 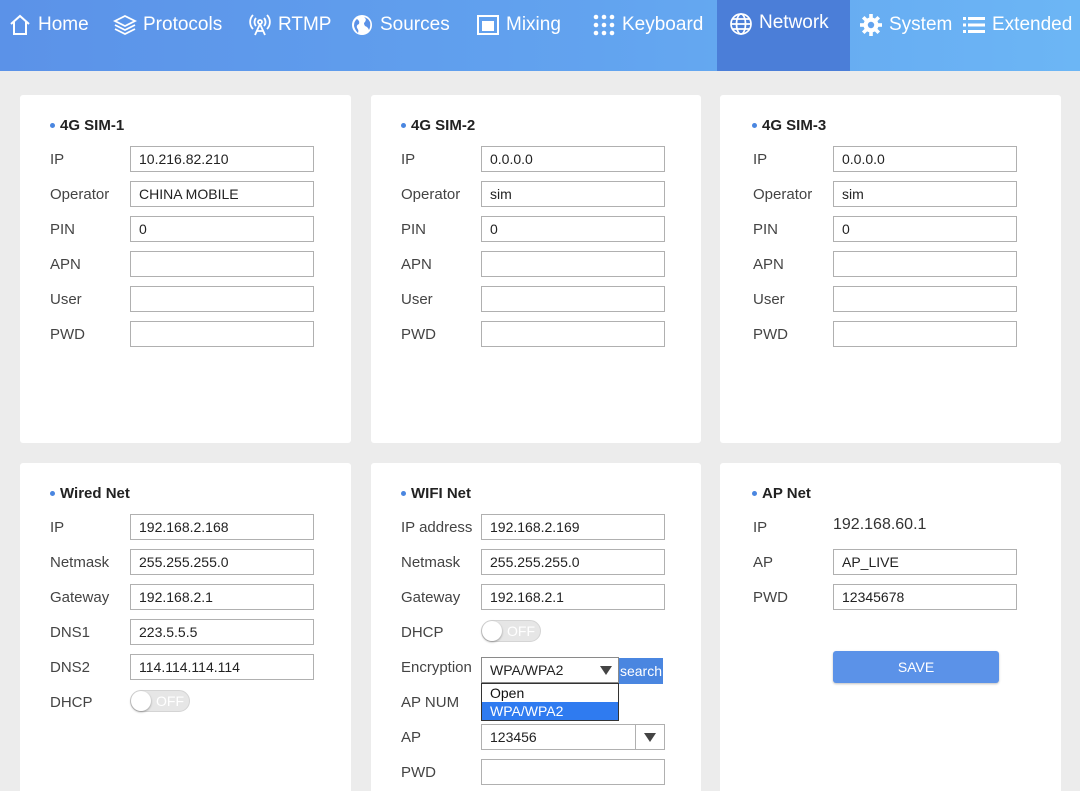 What do you see at coordinates (222, 667) in the screenshot?
I see `dns2-input: 114.114.114.114` at bounding box center [222, 667].